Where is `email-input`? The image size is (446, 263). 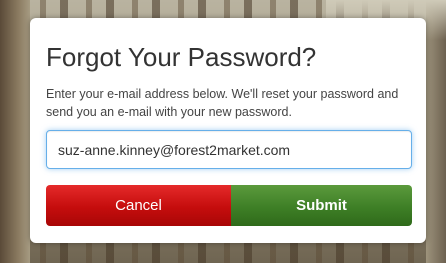 email-input is located at coordinates (229, 149).